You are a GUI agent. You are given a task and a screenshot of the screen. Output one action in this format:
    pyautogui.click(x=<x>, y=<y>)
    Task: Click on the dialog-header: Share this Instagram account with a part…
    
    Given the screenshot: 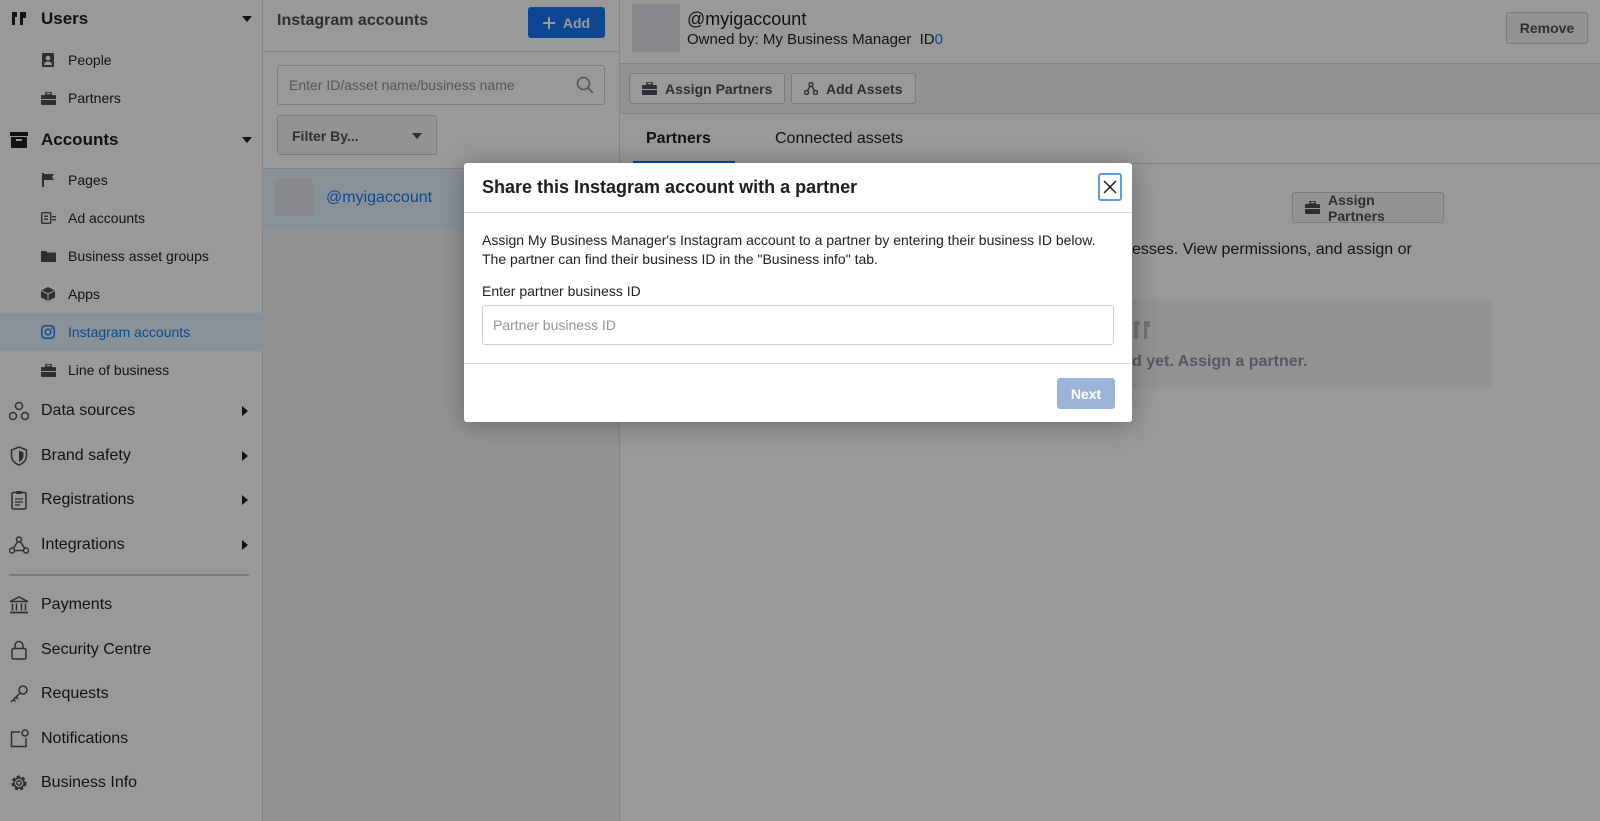 What is the action you would take?
    pyautogui.click(x=798, y=188)
    